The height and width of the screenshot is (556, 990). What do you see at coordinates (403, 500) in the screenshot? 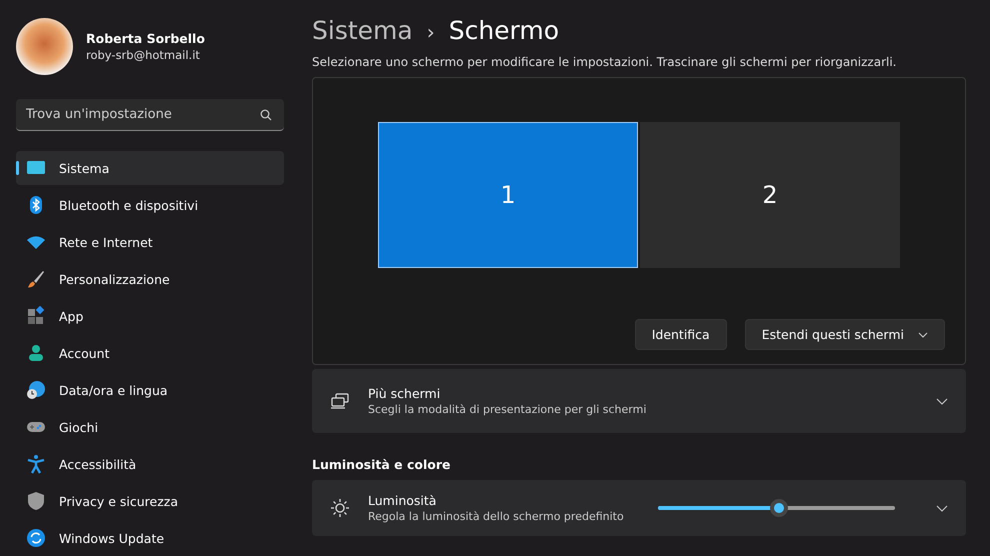
I see `card-title: Luminosità` at bounding box center [403, 500].